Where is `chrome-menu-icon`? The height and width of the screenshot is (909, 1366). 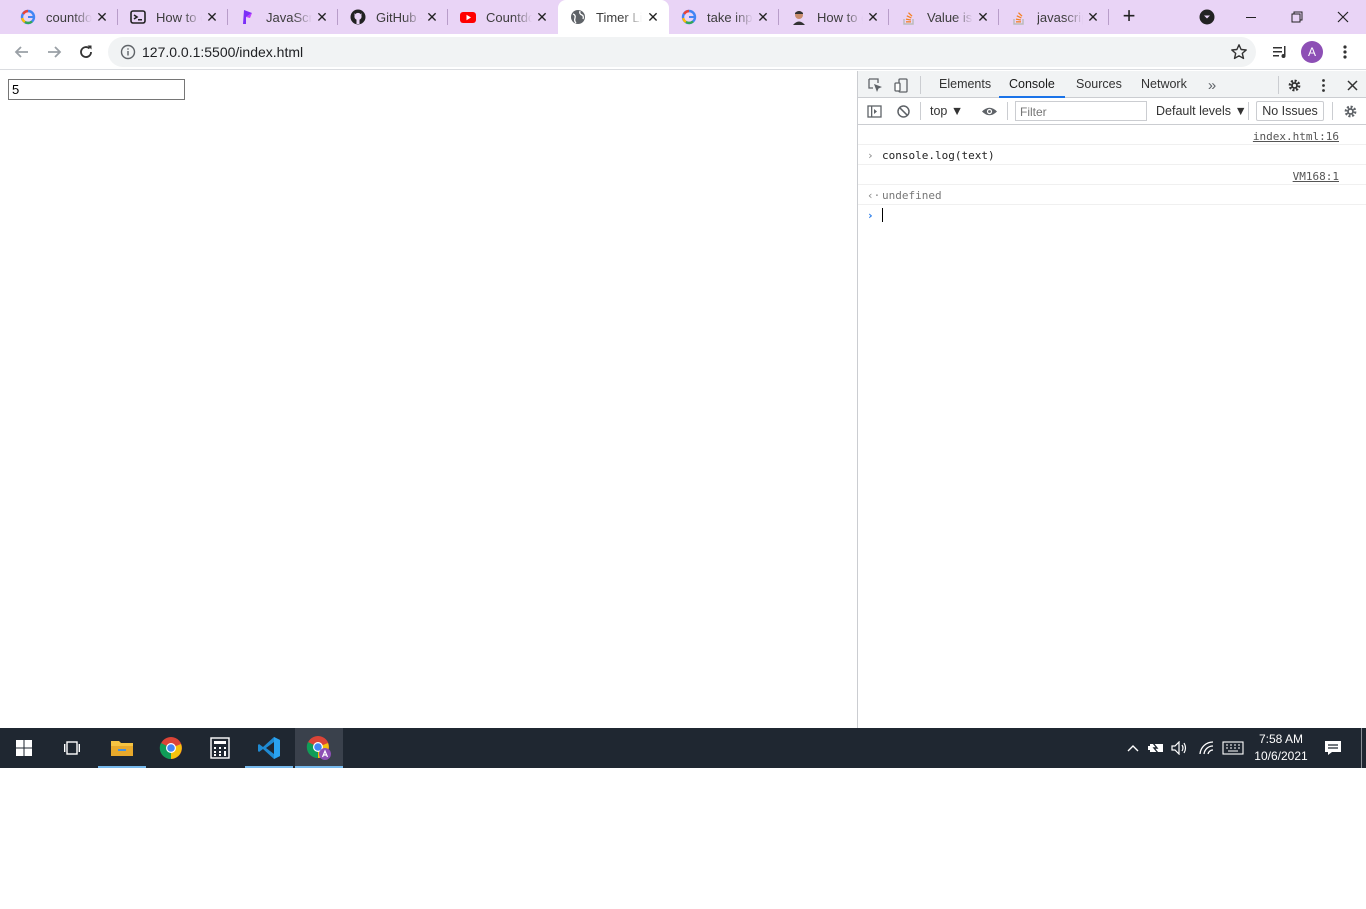
chrome-menu-icon is located at coordinates (1345, 52).